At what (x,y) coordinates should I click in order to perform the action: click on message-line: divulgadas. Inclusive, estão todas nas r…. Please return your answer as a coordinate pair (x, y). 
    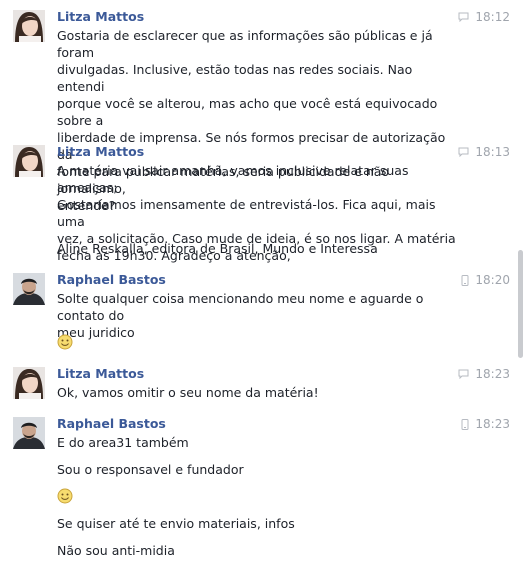
    Looking at the image, I should click on (235, 78).